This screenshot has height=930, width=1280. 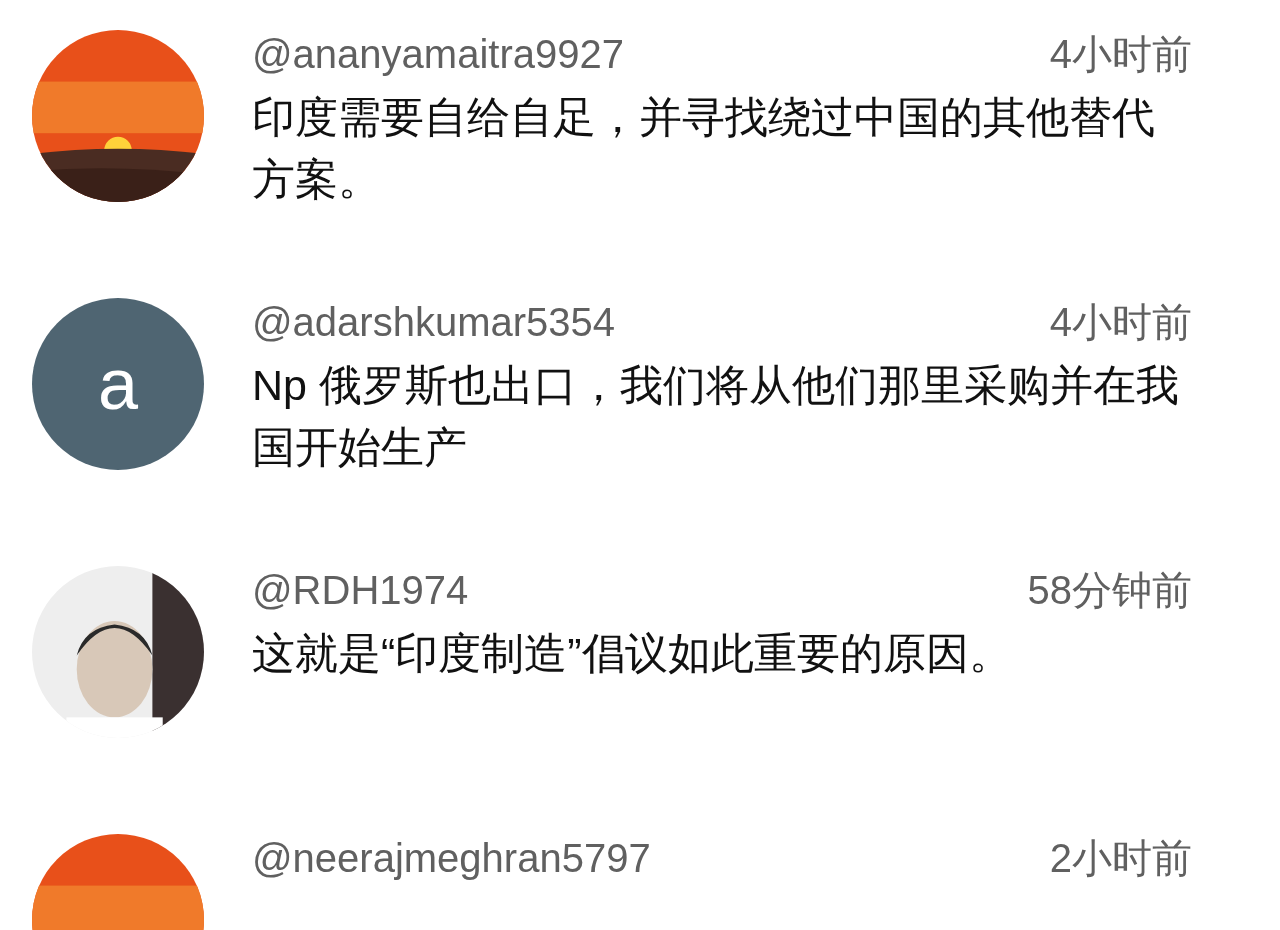 What do you see at coordinates (716, 417) in the screenshot?
I see `comment-text: Np 俄罗斯也出口，我们将从他们那里采购并在我国开始生产` at bounding box center [716, 417].